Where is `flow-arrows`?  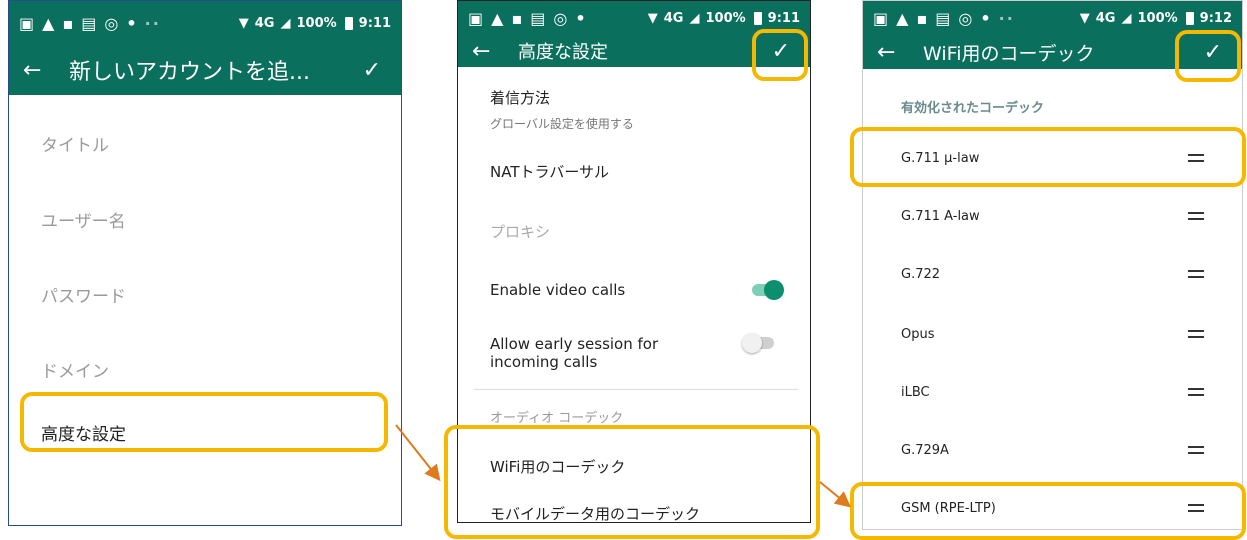
flow-arrows is located at coordinates (623, 466).